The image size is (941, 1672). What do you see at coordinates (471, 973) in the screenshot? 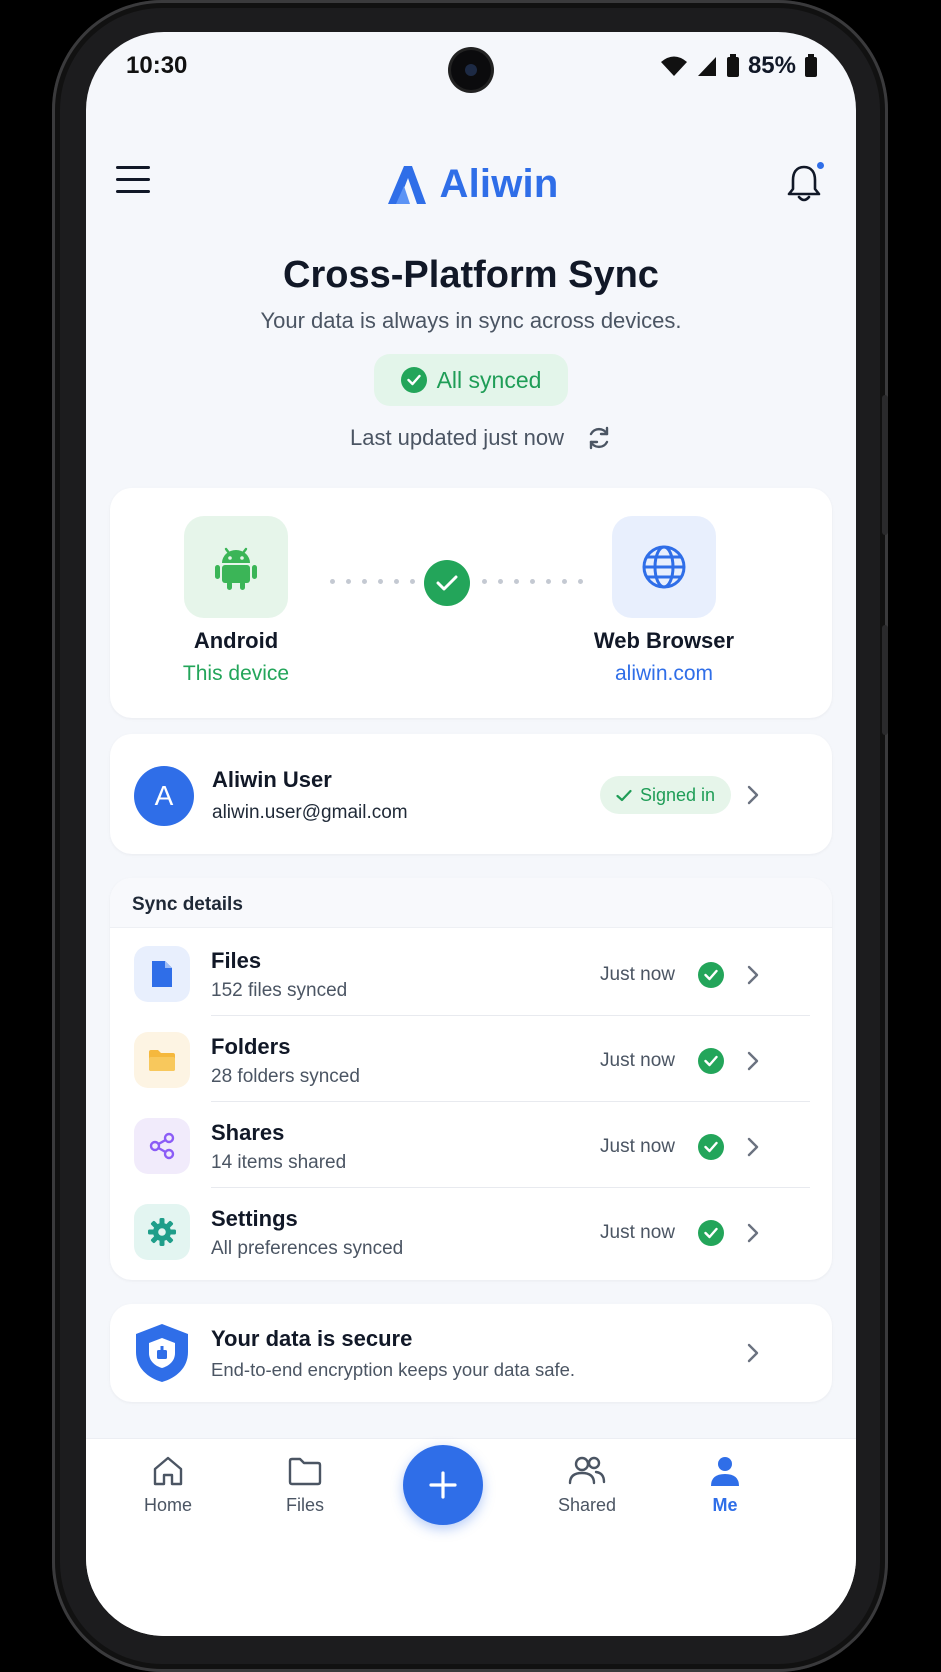
I see `sync-row-files: Files 152 files synced Just now` at bounding box center [471, 973].